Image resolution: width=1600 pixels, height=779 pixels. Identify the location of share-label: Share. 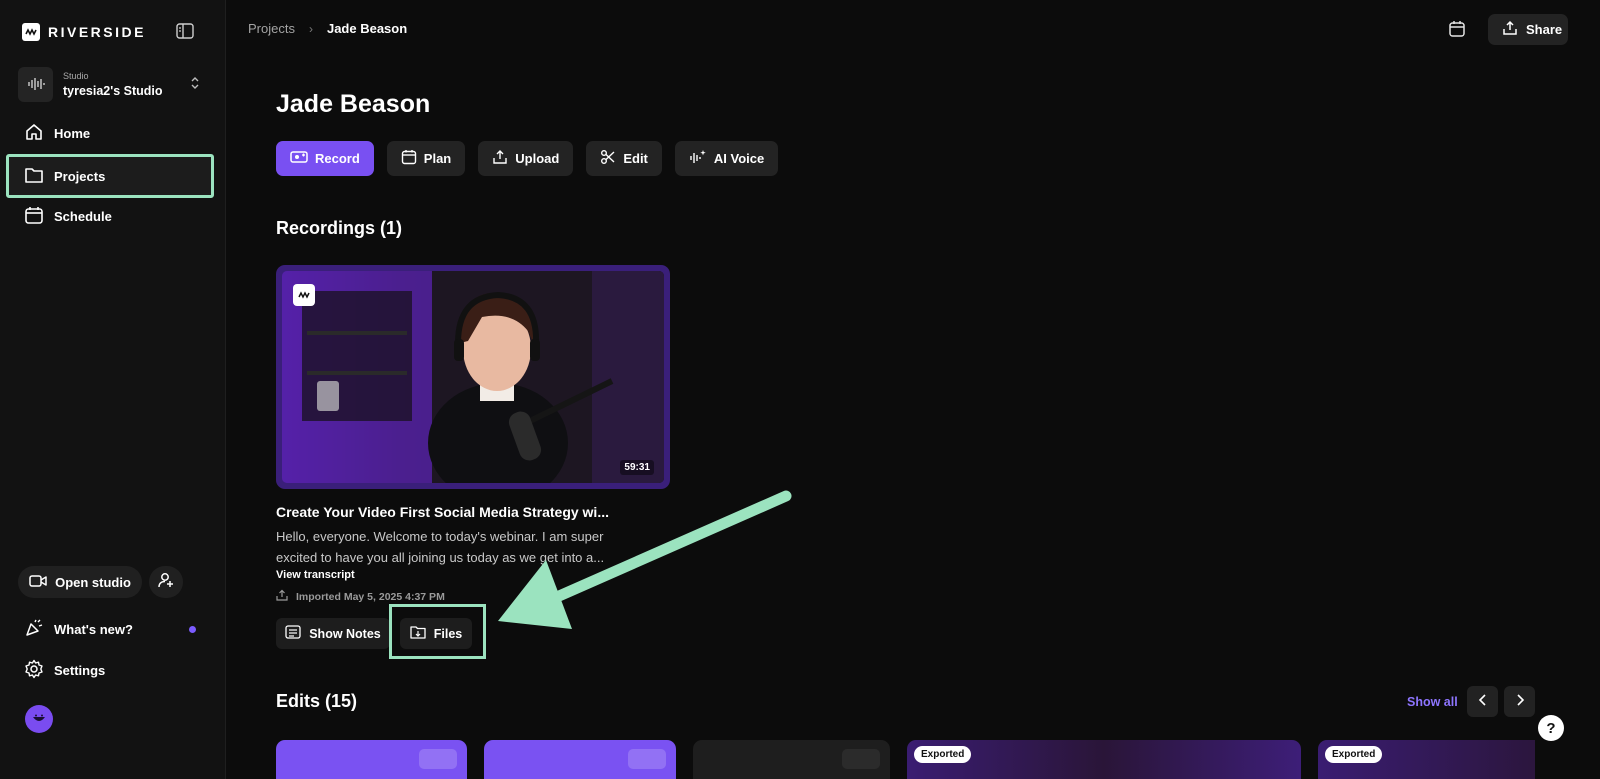
(1544, 29).